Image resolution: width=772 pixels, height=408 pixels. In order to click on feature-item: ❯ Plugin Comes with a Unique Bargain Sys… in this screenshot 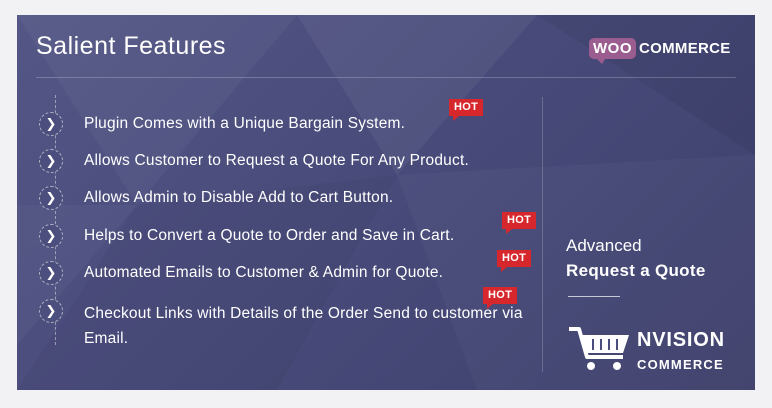, I will do `click(222, 124)`.